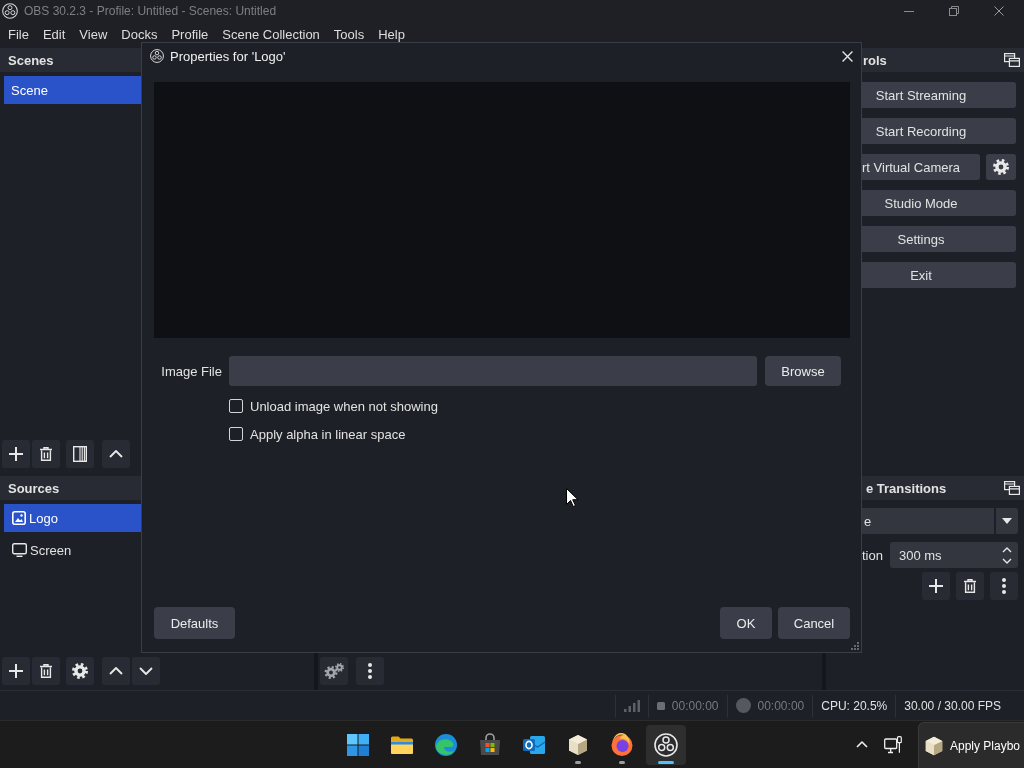 Image resolution: width=1024 pixels, height=768 pixels. What do you see at coordinates (1007, 521) in the screenshot?
I see `dropdown-arrow-icon` at bounding box center [1007, 521].